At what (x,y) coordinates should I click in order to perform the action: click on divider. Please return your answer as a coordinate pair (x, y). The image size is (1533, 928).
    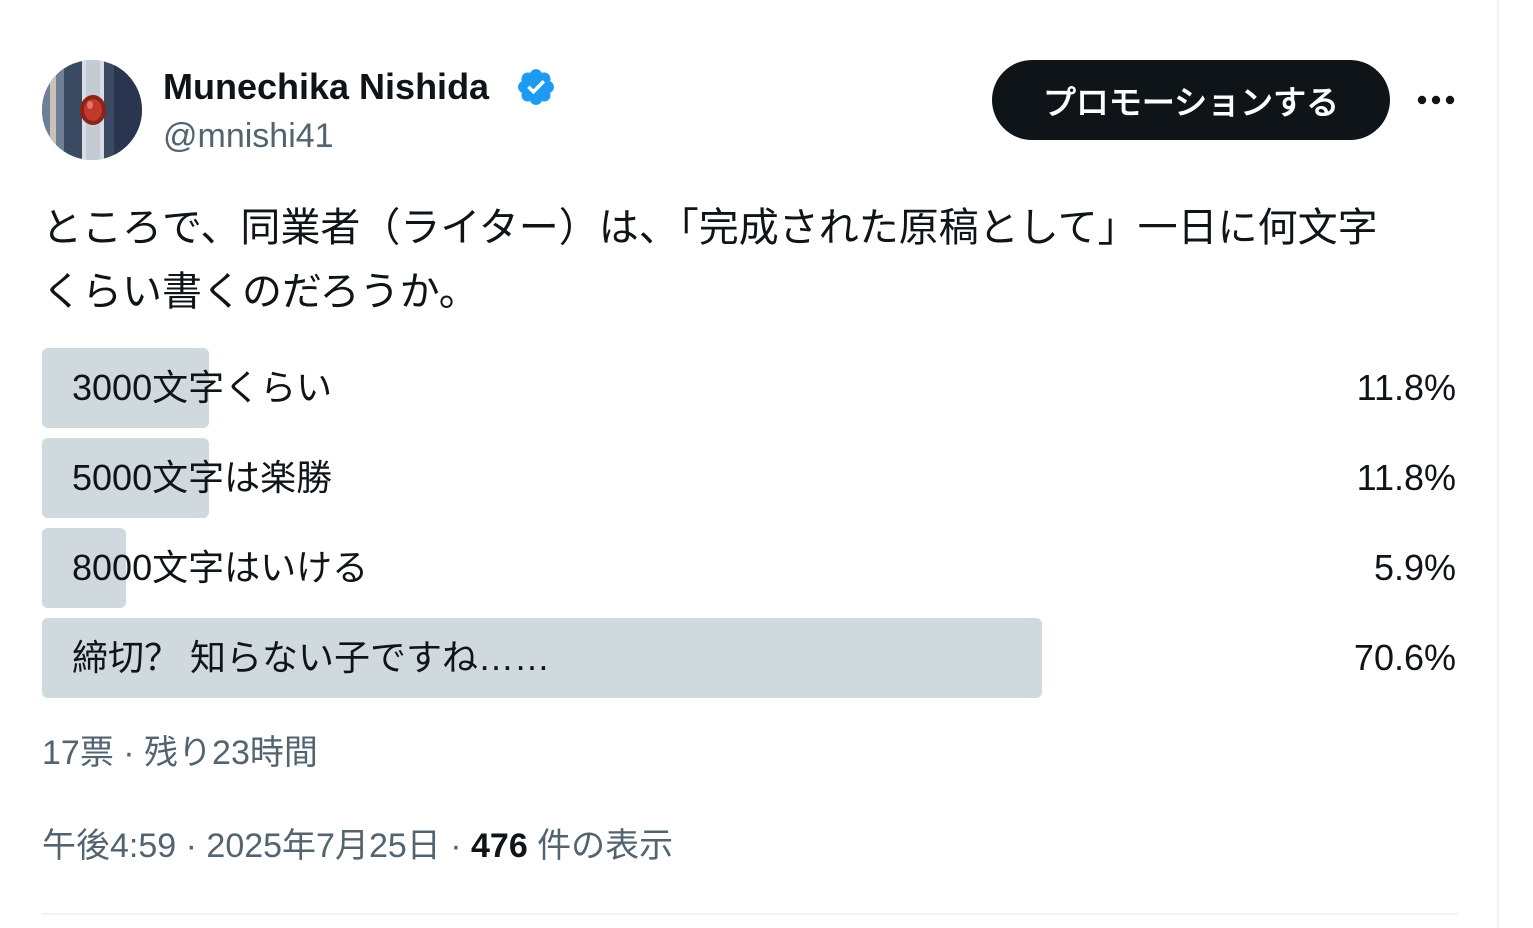
    Looking at the image, I should click on (750, 914).